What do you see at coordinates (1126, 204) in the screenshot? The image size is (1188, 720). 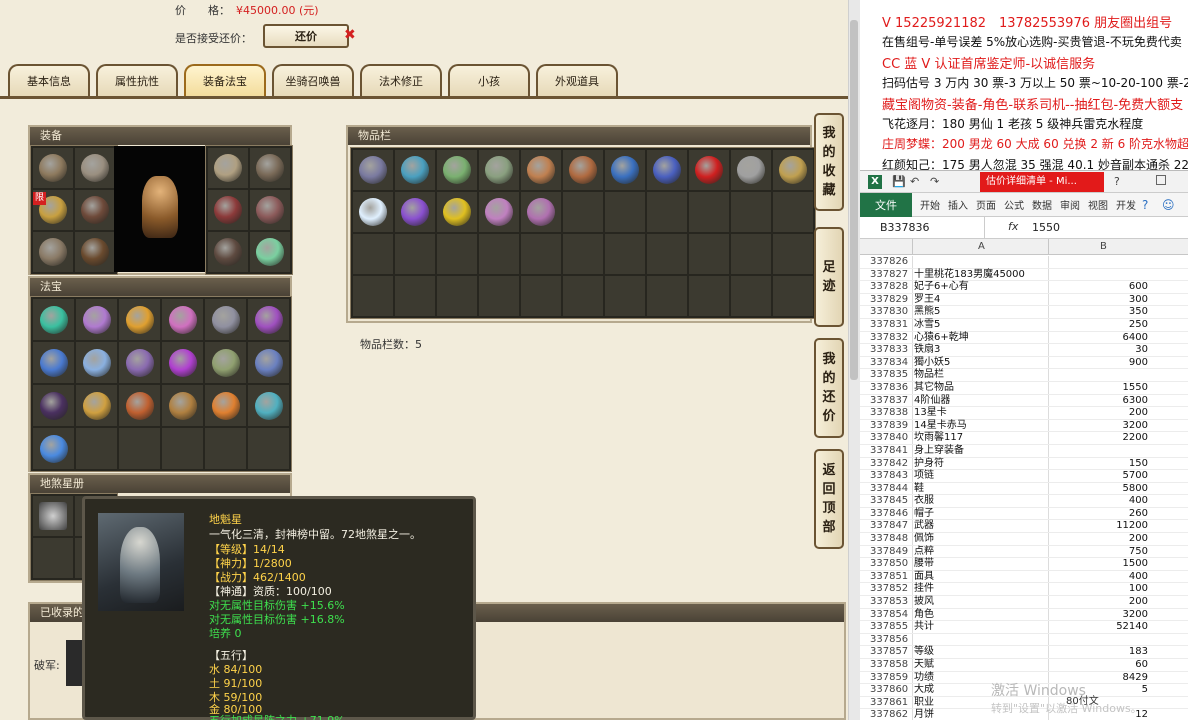 I see `ribbon-tab: 开发` at bounding box center [1126, 204].